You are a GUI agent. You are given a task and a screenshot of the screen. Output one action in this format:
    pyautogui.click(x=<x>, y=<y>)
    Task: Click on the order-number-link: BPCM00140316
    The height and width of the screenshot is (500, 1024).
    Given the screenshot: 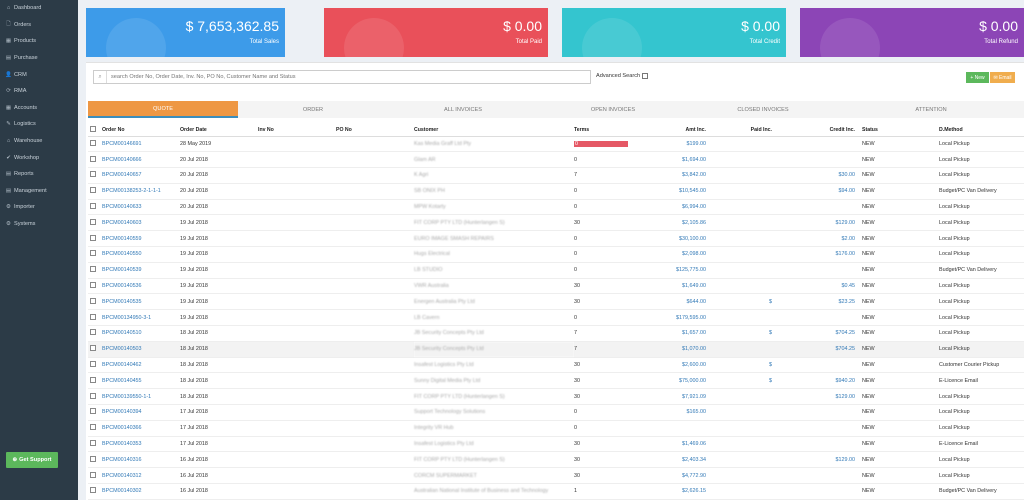 What is the action you would take?
    pyautogui.click(x=141, y=460)
    